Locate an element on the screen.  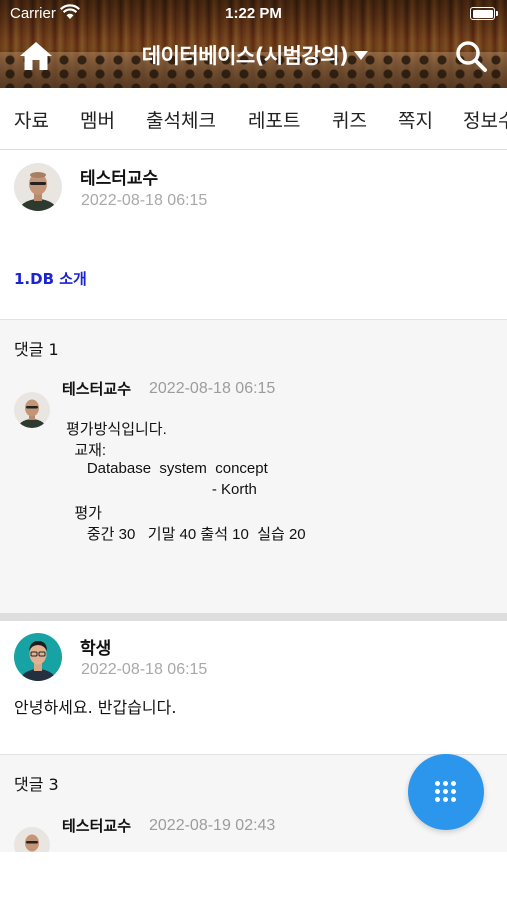
comment-body-line: 평가 is located at coordinates (84, 513).